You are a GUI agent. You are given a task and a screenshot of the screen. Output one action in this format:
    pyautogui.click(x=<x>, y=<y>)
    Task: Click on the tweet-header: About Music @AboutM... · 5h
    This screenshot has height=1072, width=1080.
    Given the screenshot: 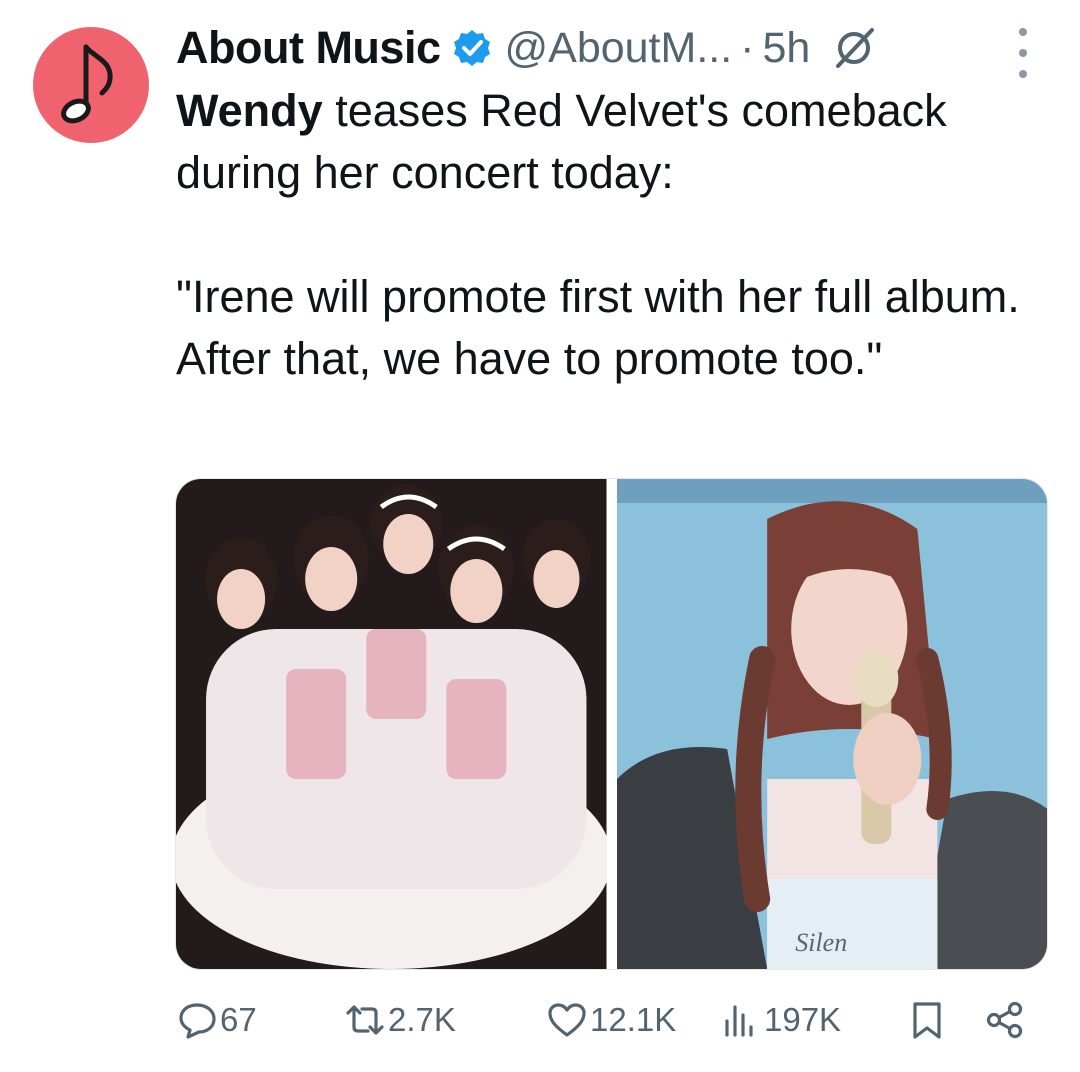 What is the action you would take?
    pyautogui.click(x=526, y=48)
    